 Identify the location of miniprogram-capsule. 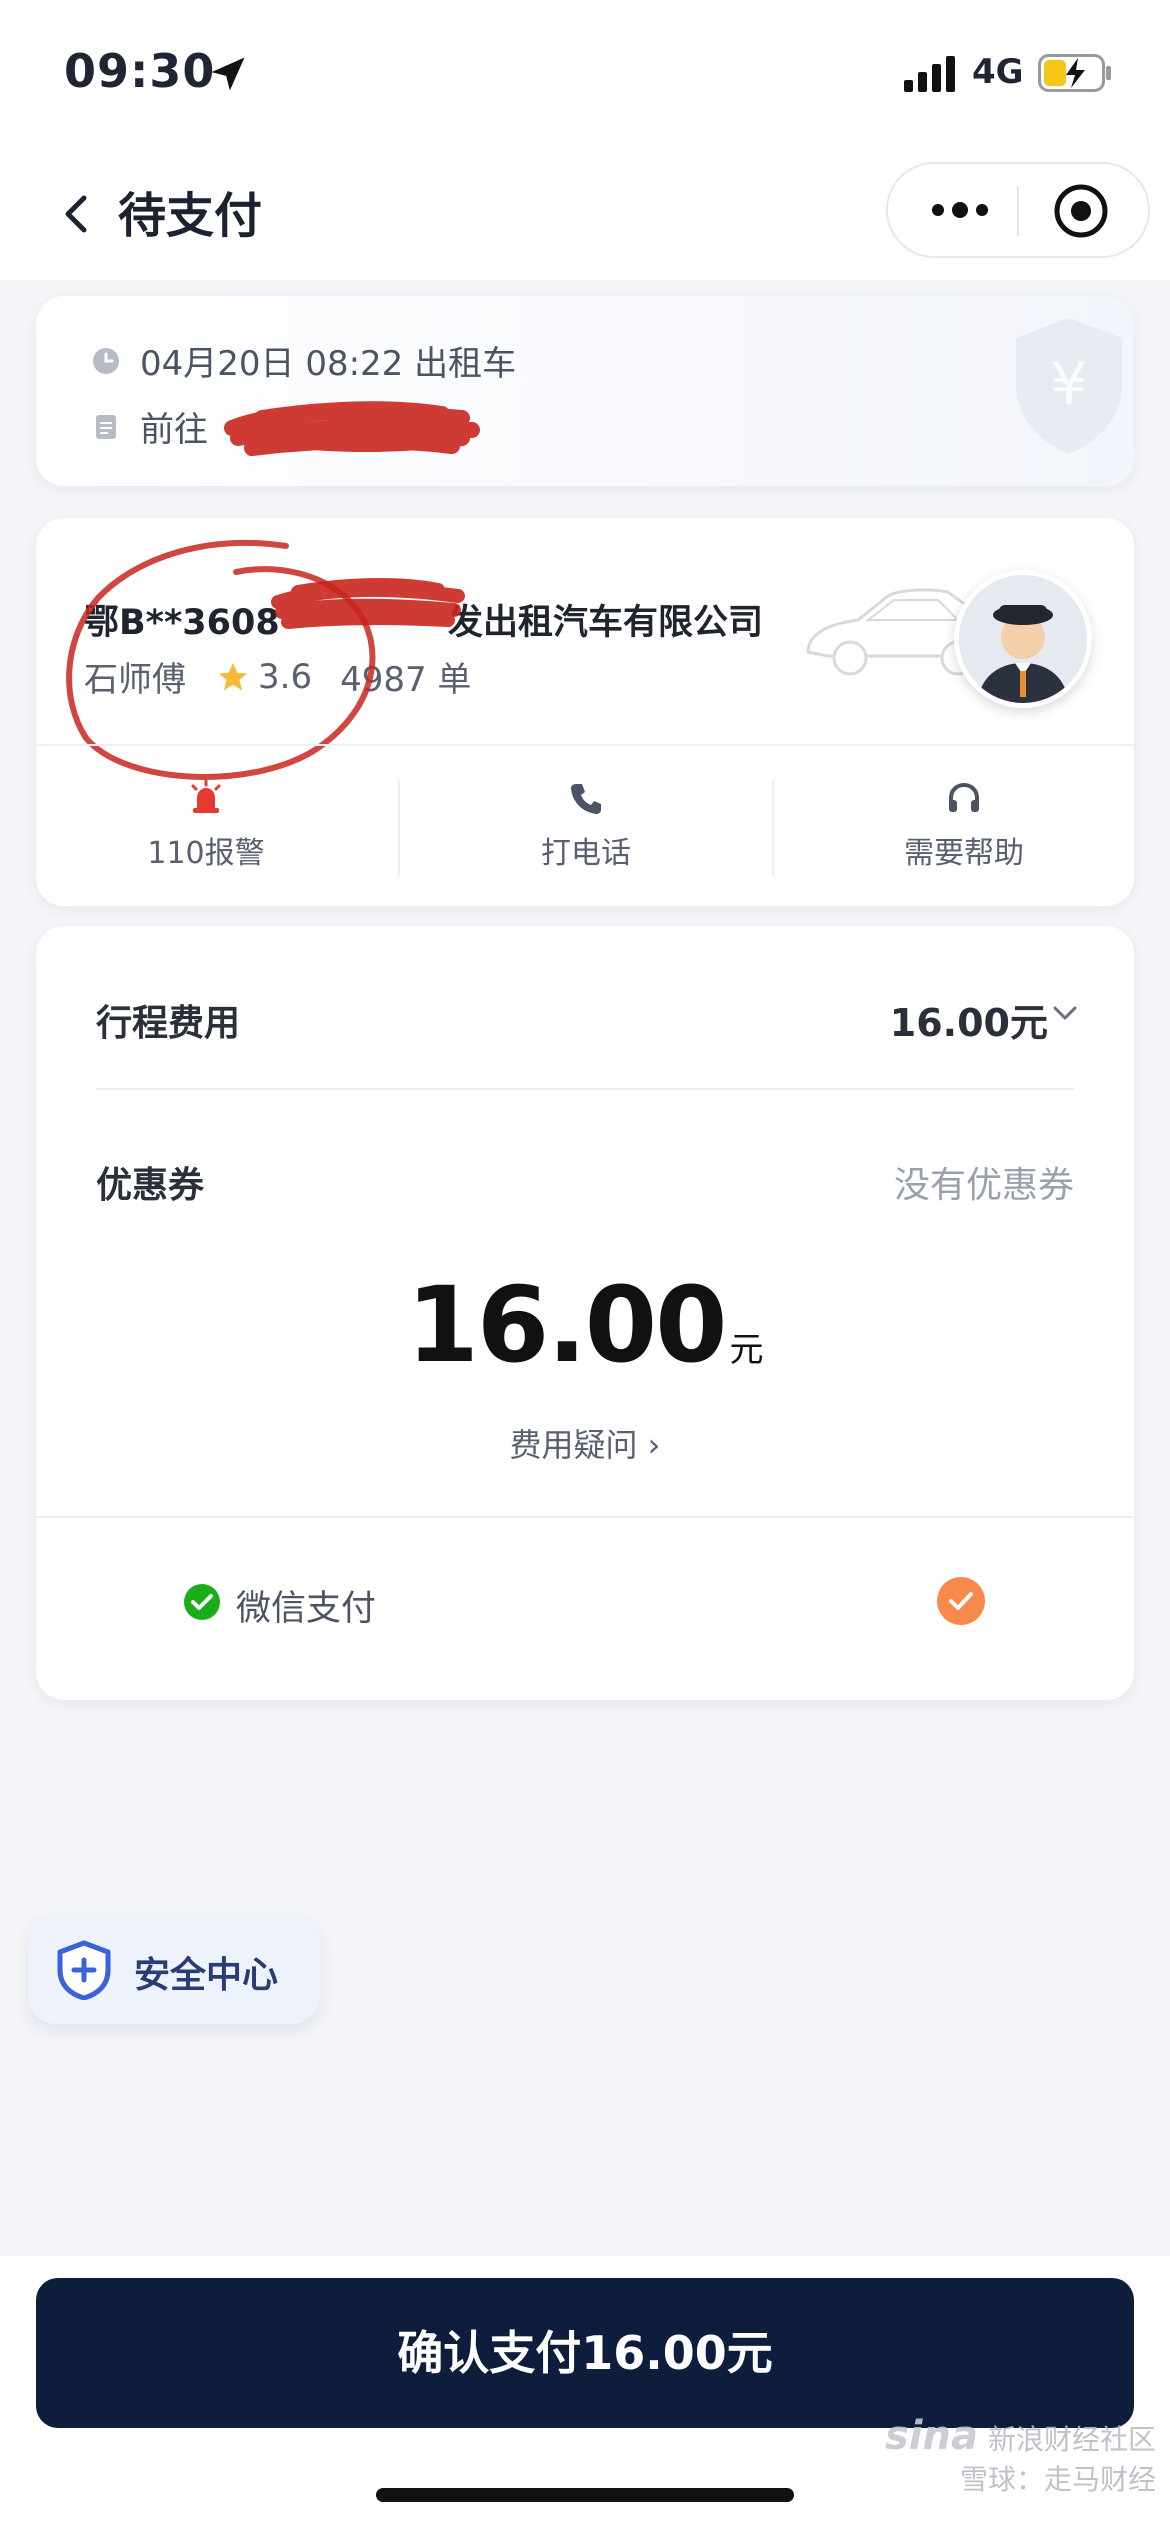
(1018, 210).